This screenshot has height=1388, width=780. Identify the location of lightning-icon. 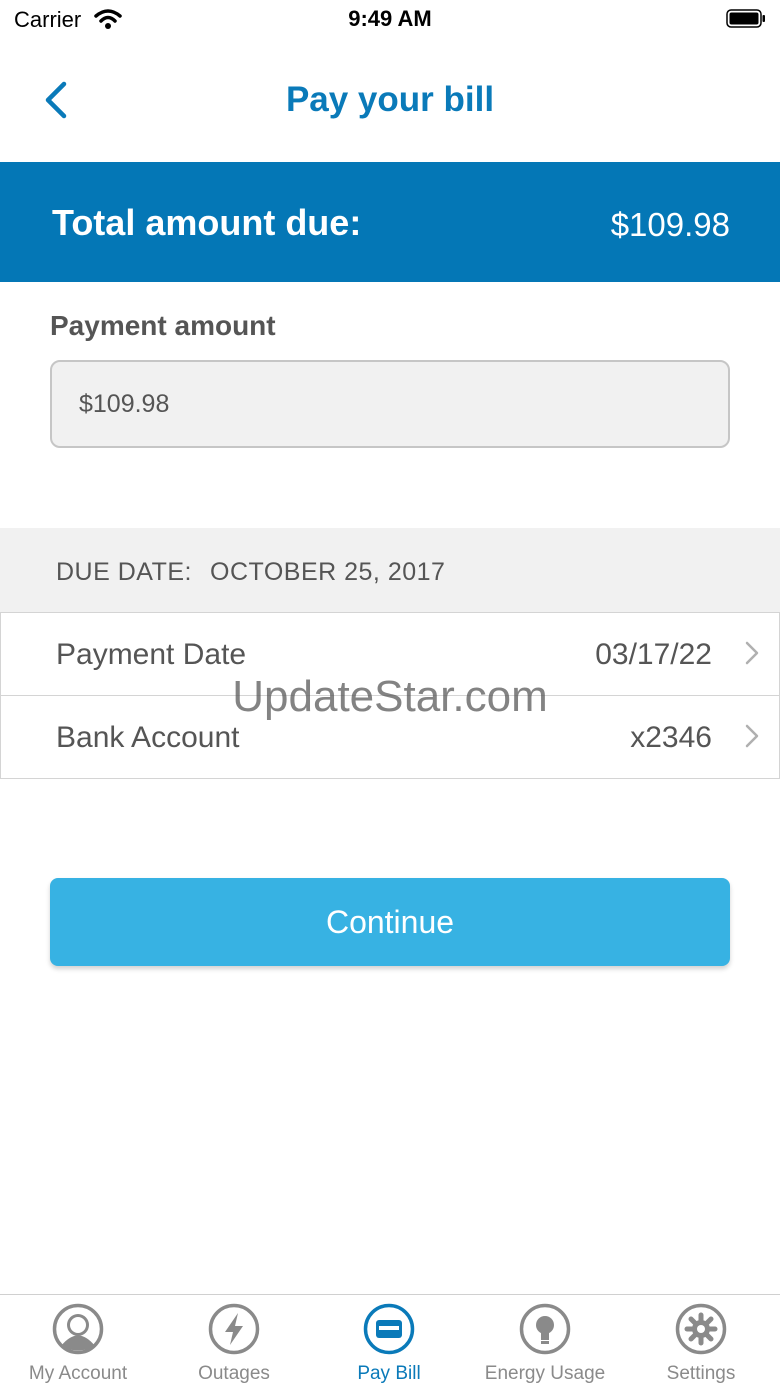
(234, 1329).